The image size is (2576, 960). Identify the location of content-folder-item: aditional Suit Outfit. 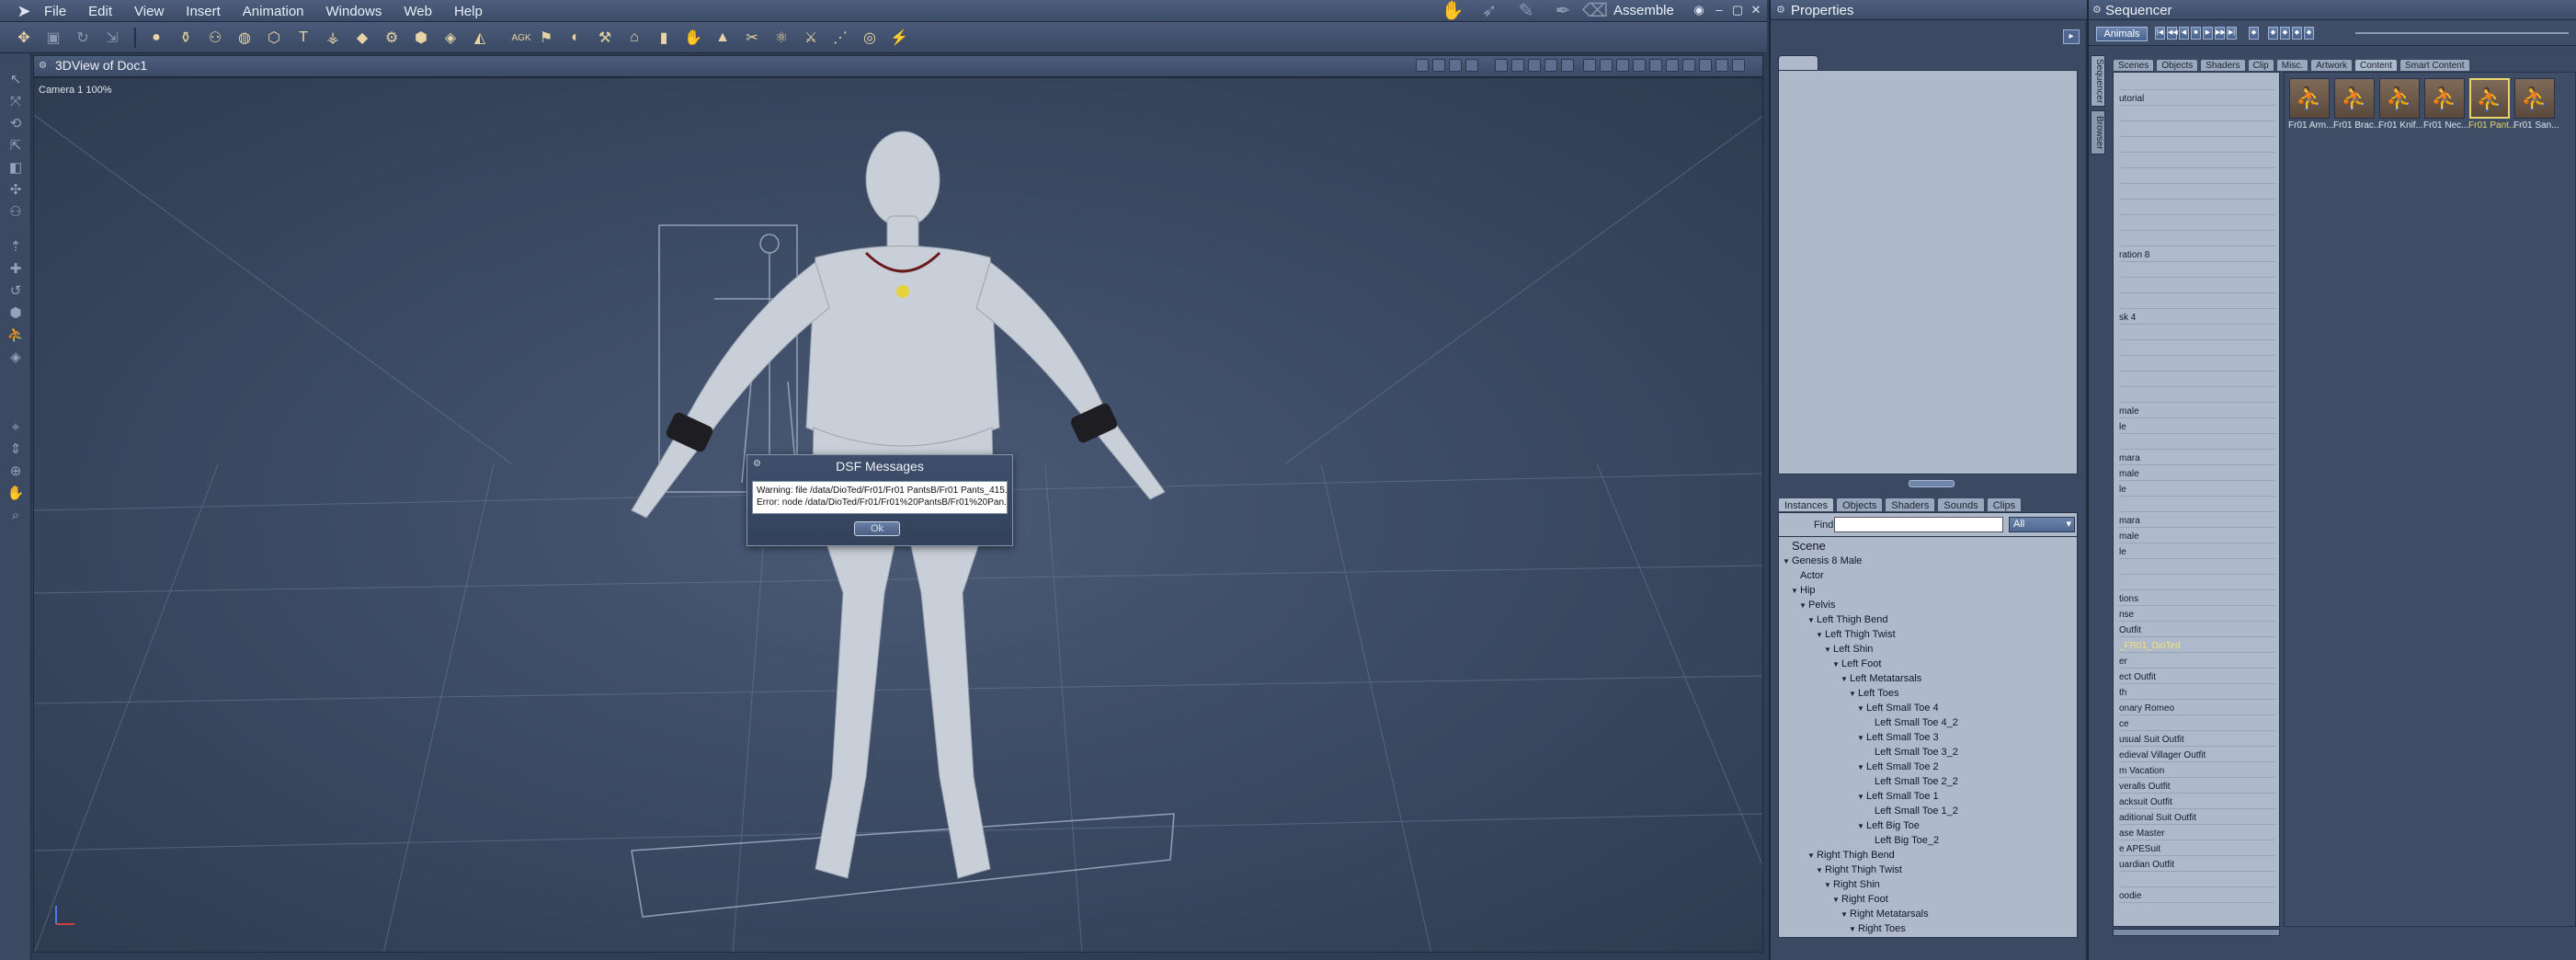
(2197, 818).